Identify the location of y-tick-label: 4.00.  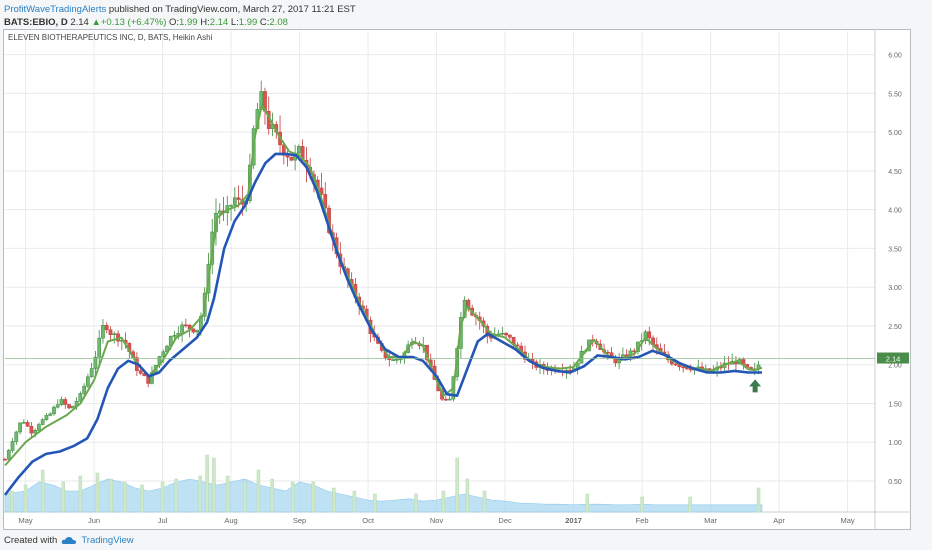
(895, 211).